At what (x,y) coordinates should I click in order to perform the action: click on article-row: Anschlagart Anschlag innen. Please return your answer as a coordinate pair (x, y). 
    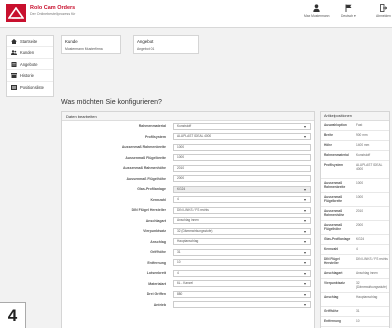
    Looking at the image, I should click on (355, 274).